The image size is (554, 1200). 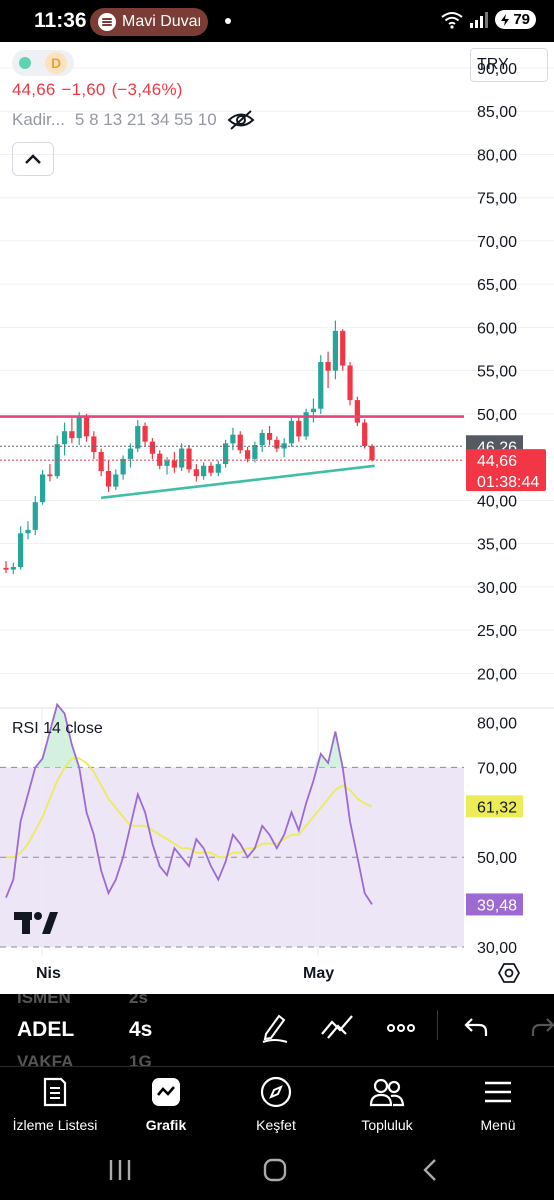 What do you see at coordinates (55, 1104) in the screenshot?
I see `nav-watchlist: İzleme Listesi` at bounding box center [55, 1104].